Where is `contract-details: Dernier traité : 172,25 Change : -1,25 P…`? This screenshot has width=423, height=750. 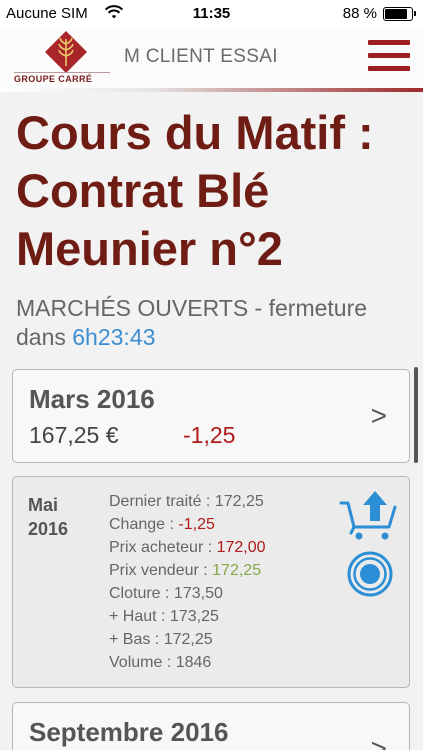
contract-details: Dernier traité : 172,25 Change : -1,25 P… is located at coordinates (187, 582).